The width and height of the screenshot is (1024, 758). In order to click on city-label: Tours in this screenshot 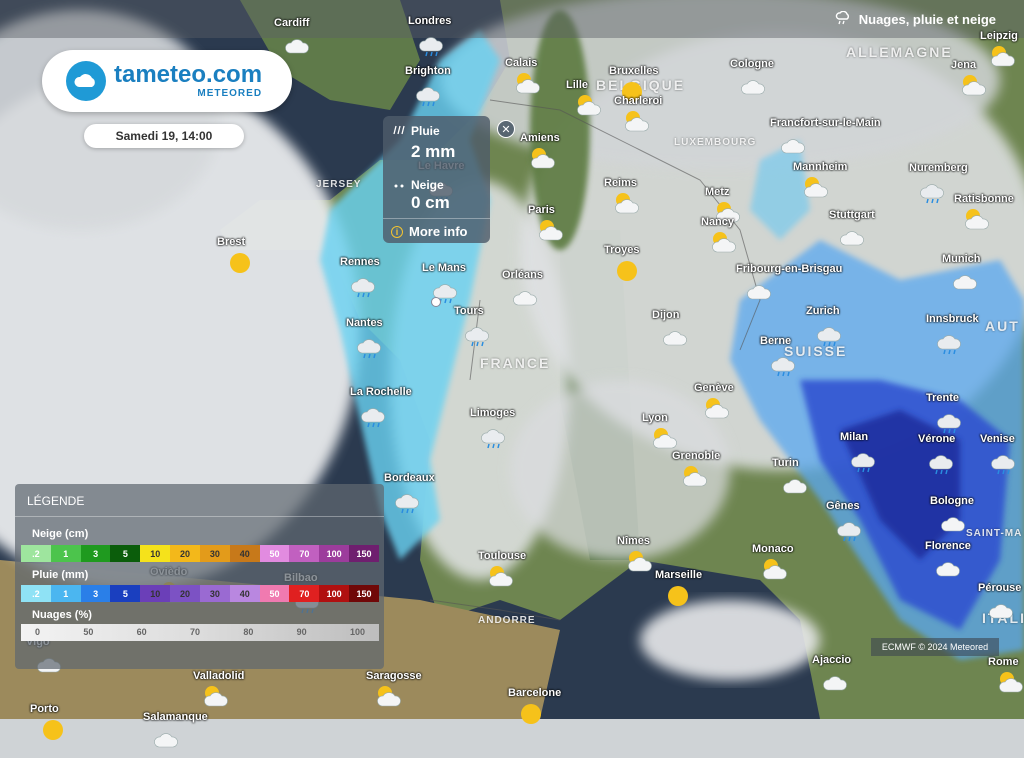, I will do `click(469, 311)`.